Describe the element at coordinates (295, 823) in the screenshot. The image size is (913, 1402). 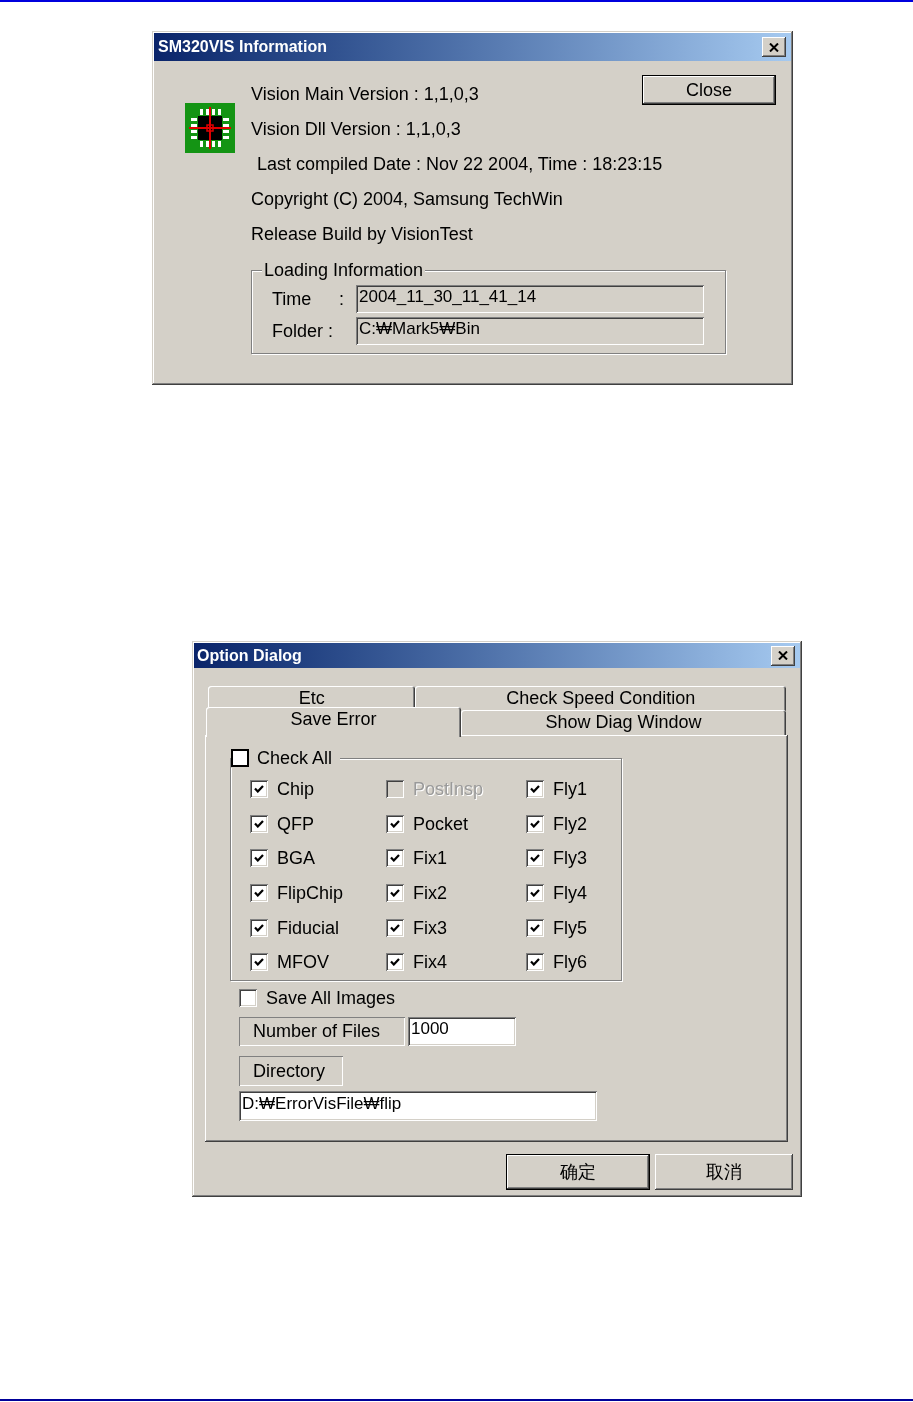
I see `checkbox-label: QFP` at that location.